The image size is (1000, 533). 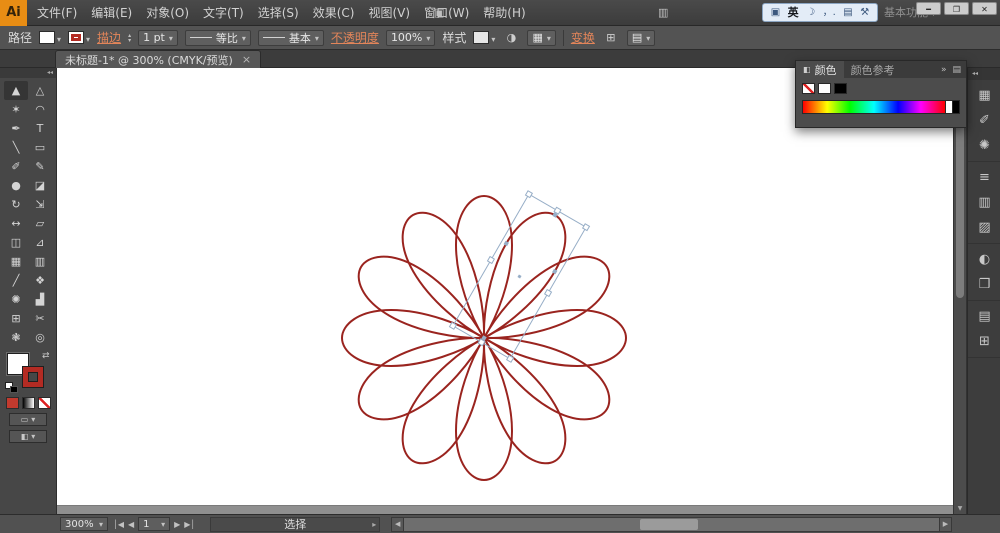 I want to click on horizontal-scrollbar: ◀ ▶, so click(x=671, y=524).